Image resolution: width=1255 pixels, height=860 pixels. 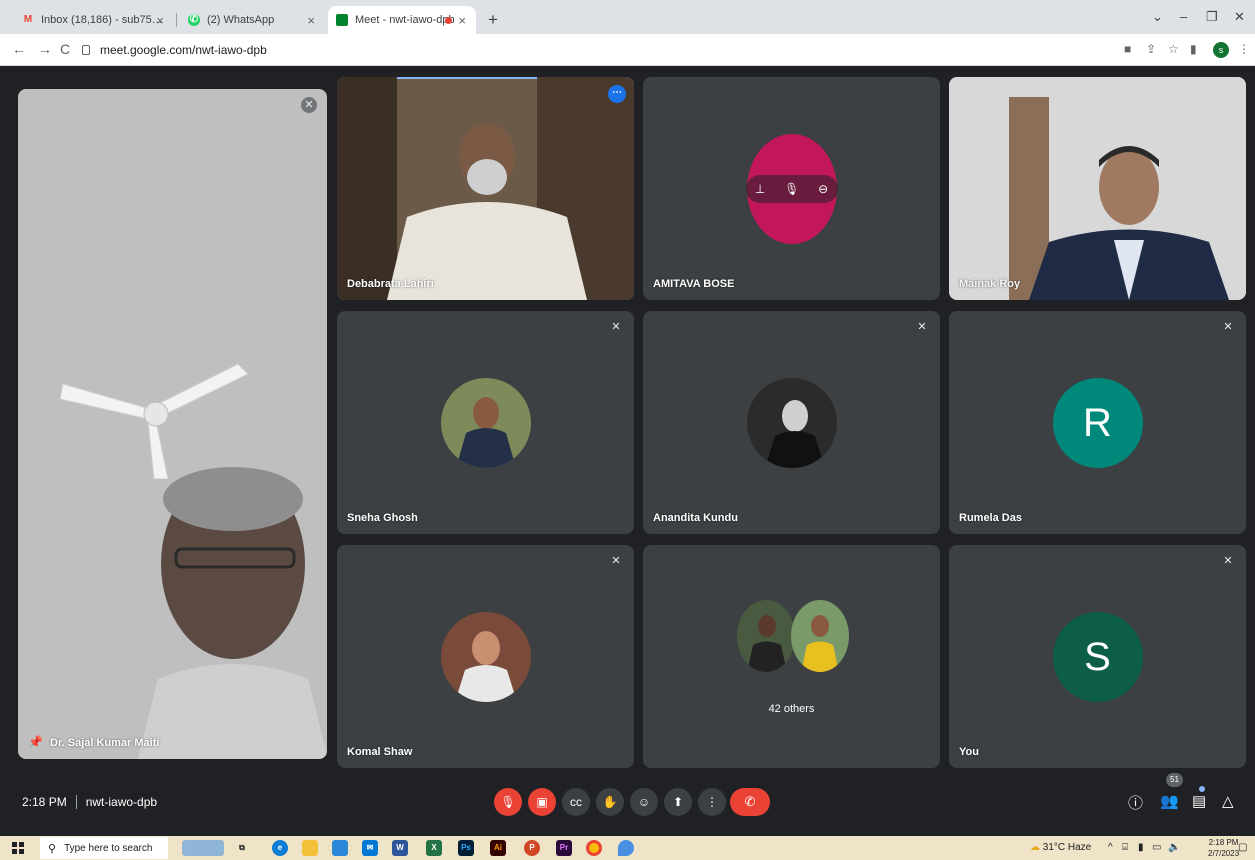 I want to click on file-explorer-icon, so click(x=310, y=848).